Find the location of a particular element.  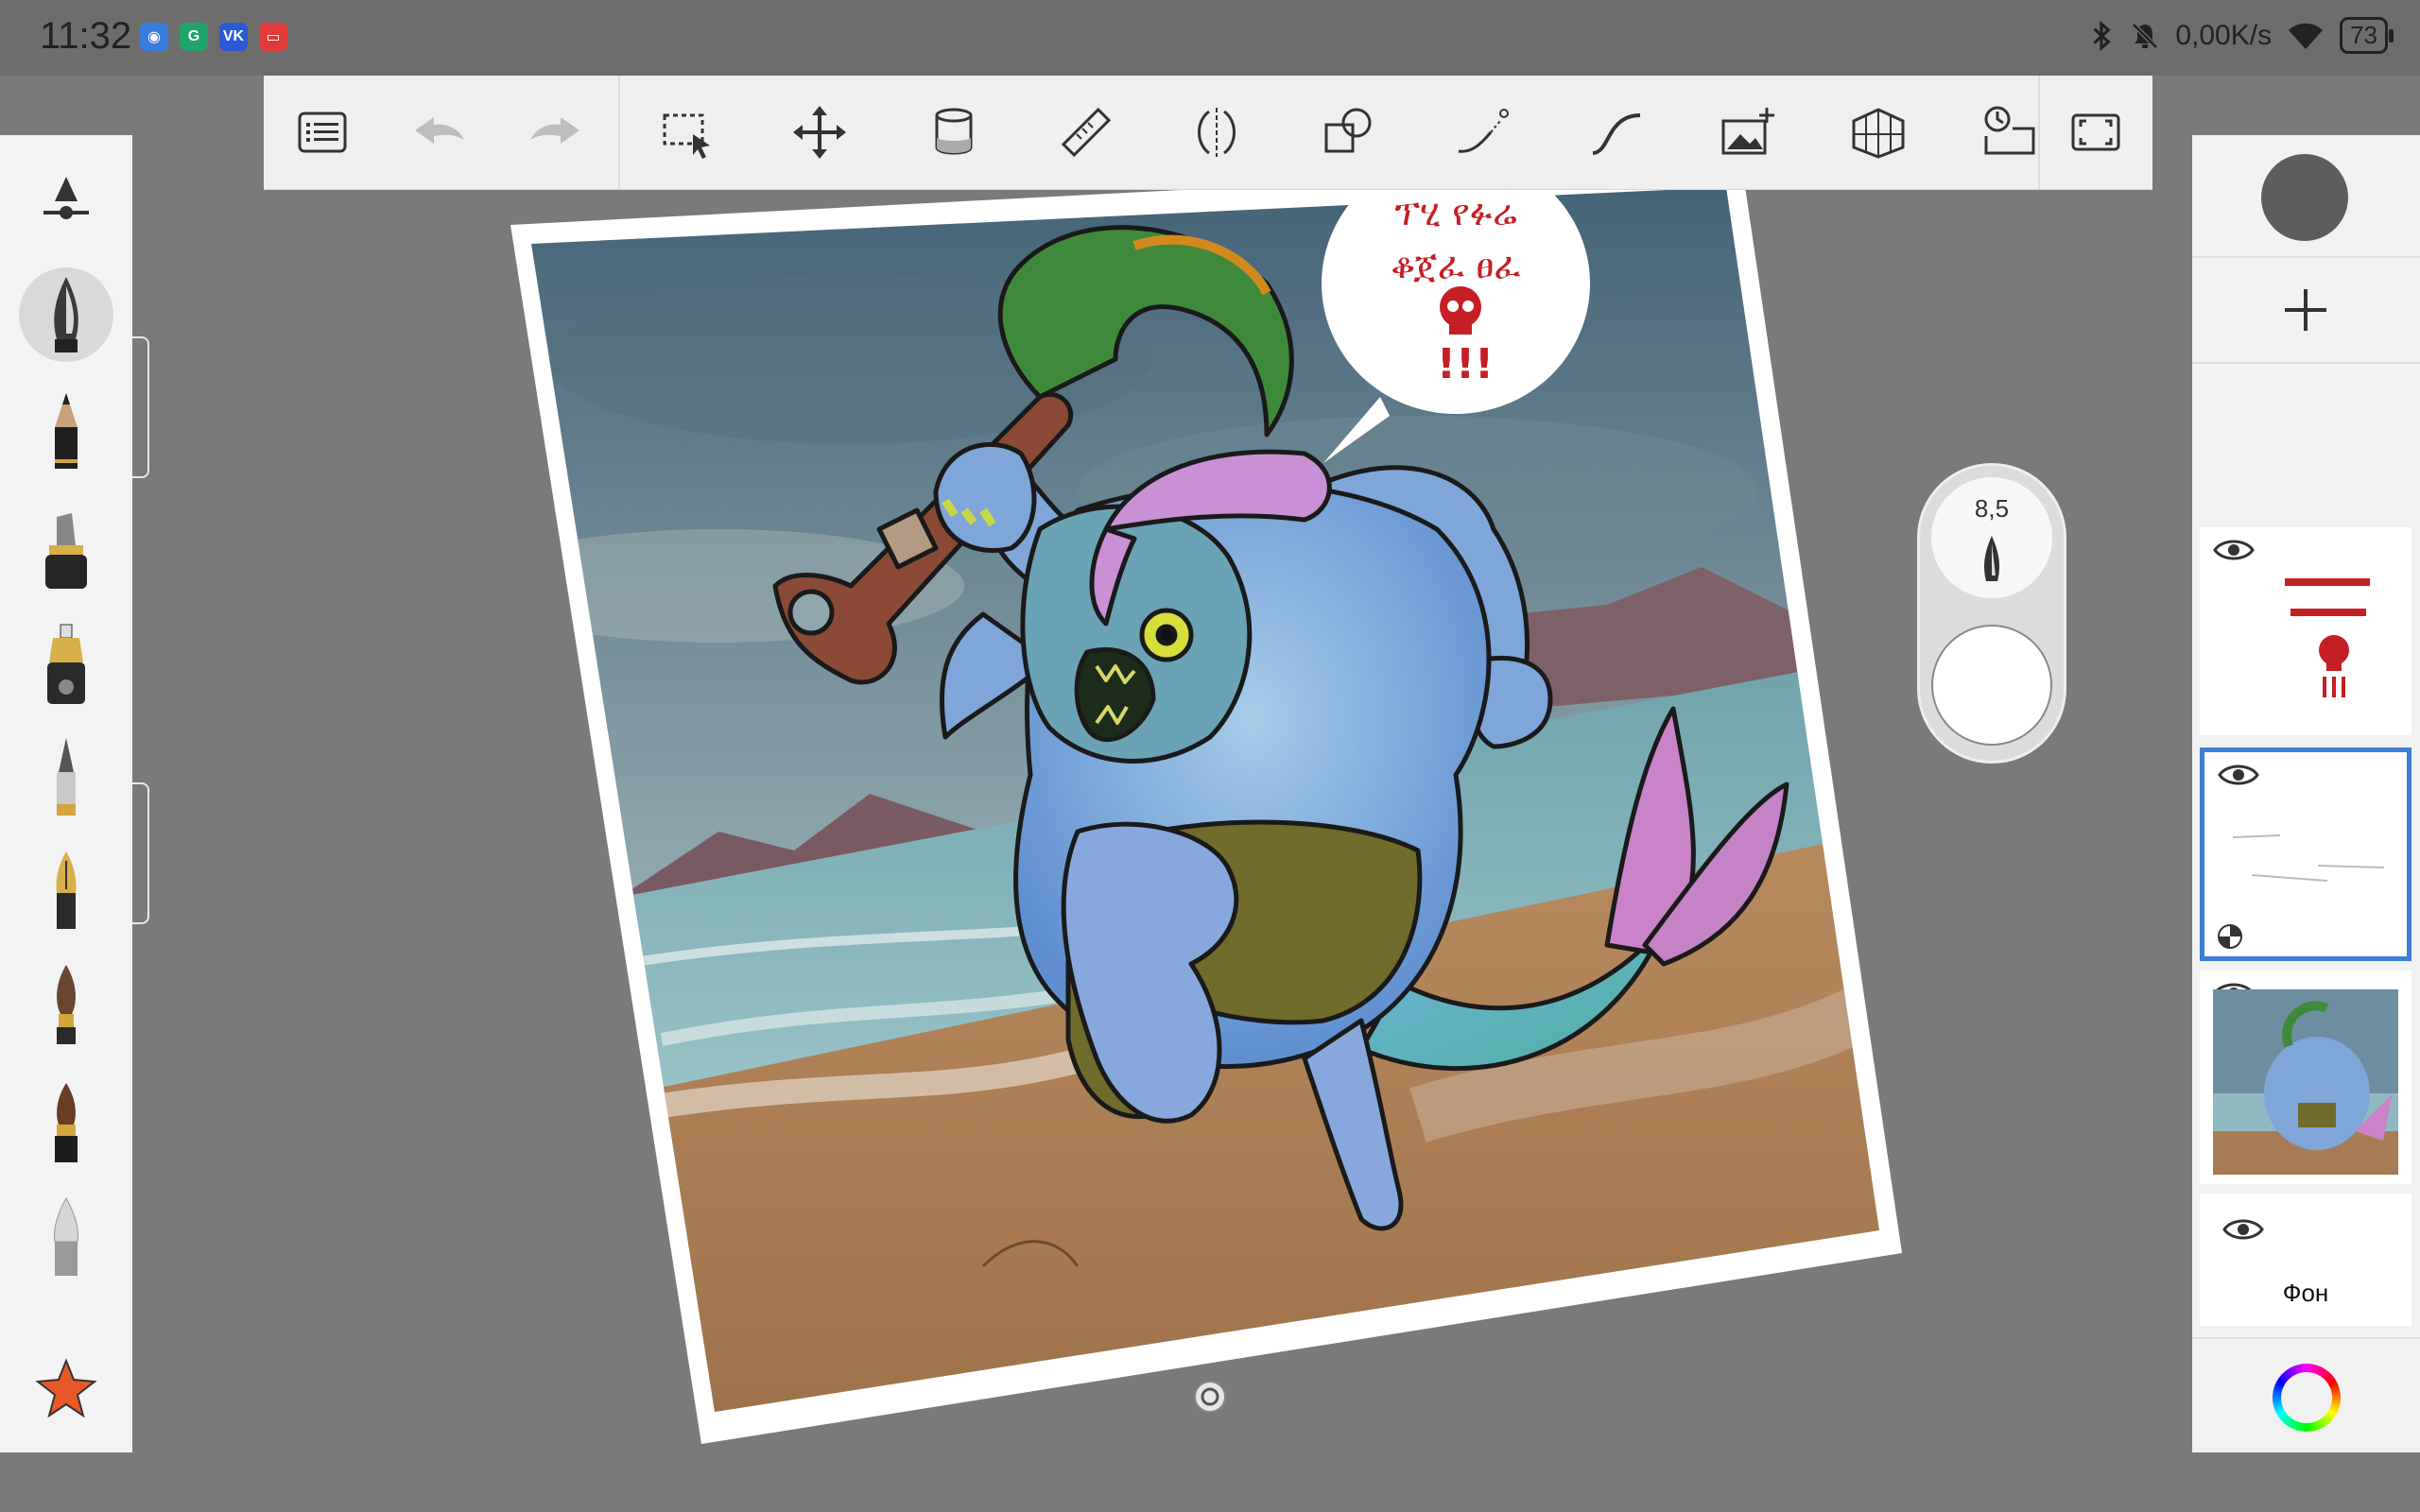

eraser-brush is located at coordinates (66, 1236).